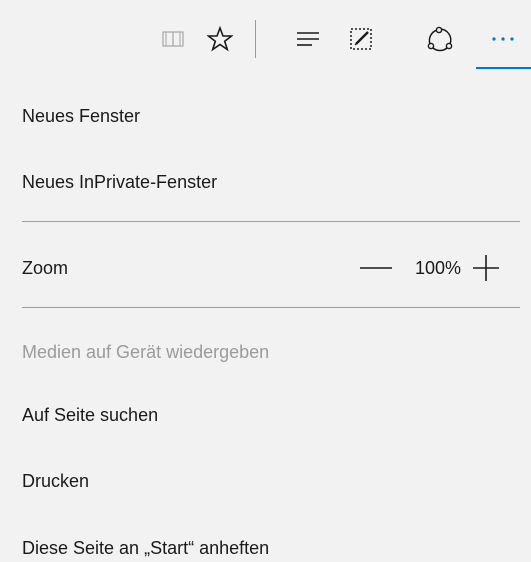  What do you see at coordinates (45, 268) in the screenshot?
I see `zoom-label: Zoom` at bounding box center [45, 268].